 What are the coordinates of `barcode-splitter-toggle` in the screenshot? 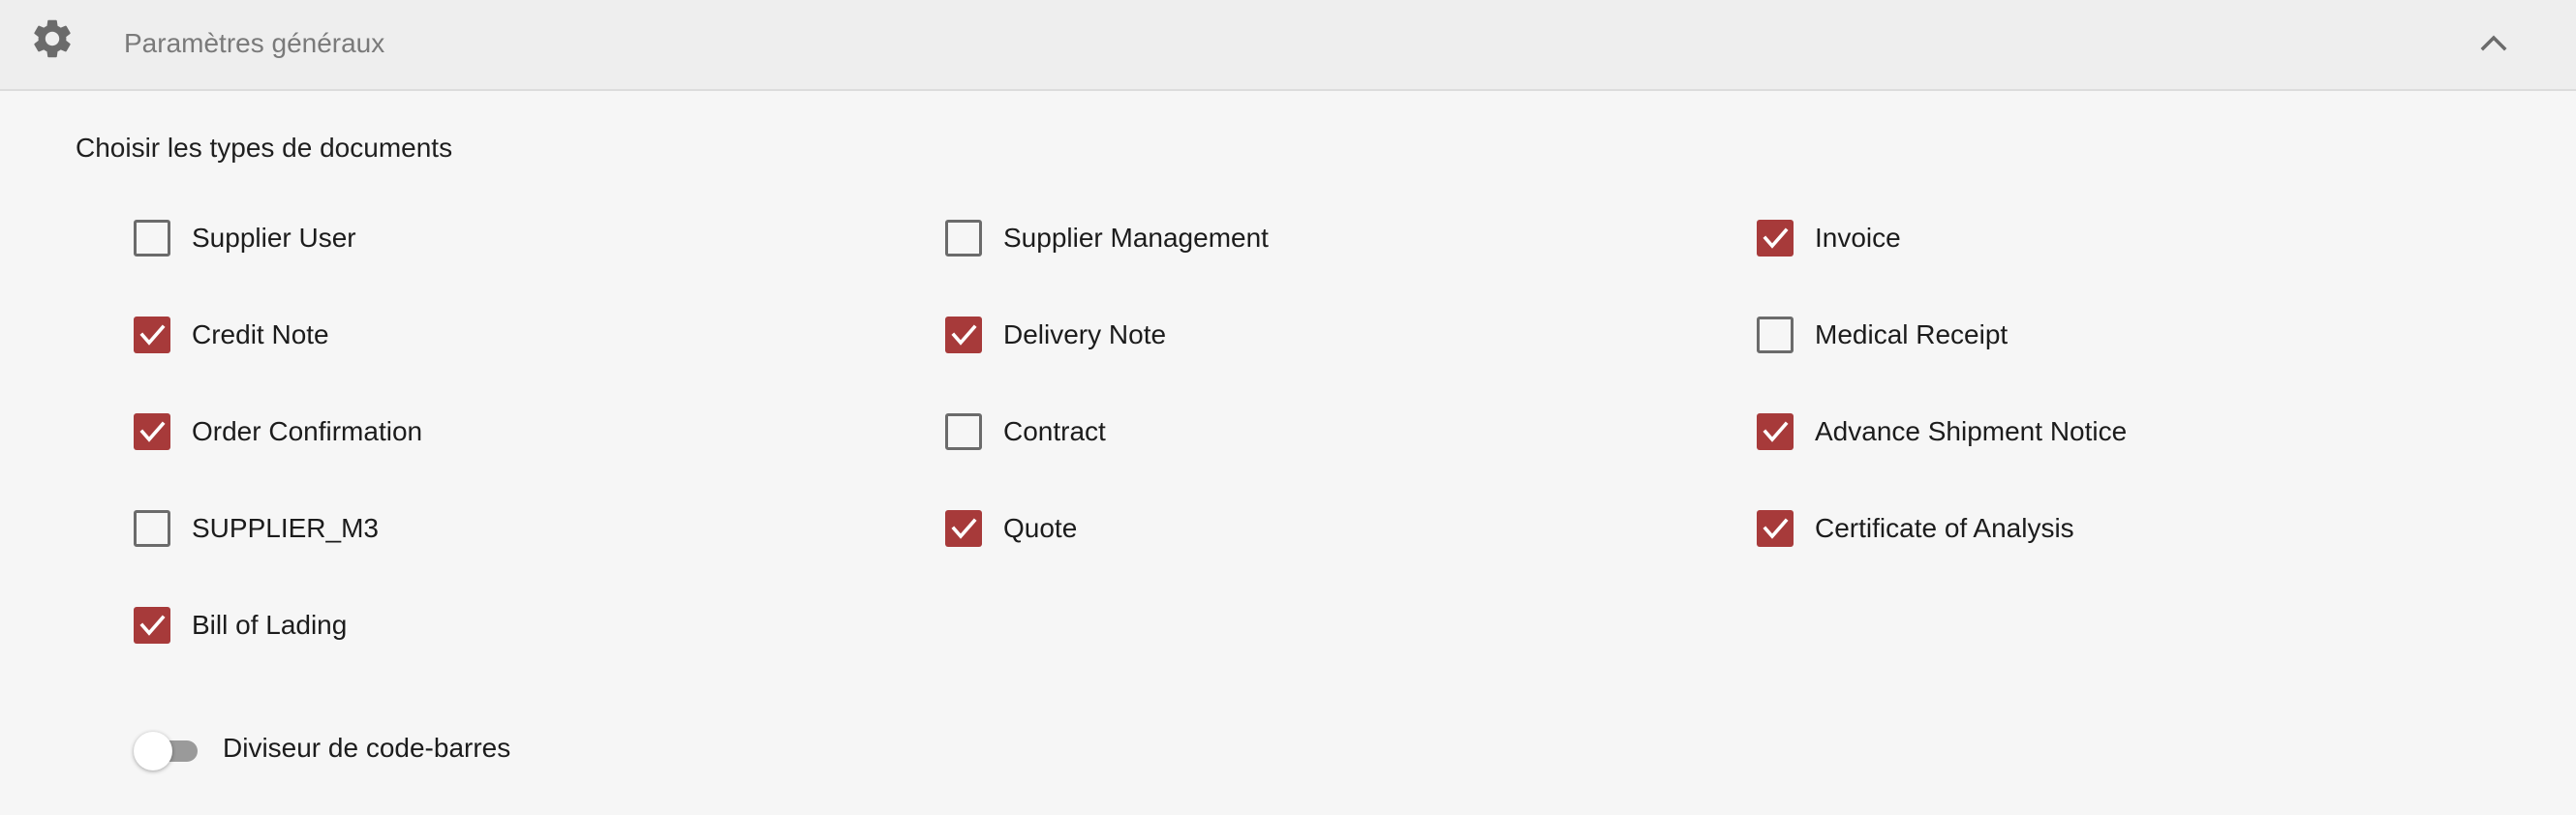 It's located at (167, 751).